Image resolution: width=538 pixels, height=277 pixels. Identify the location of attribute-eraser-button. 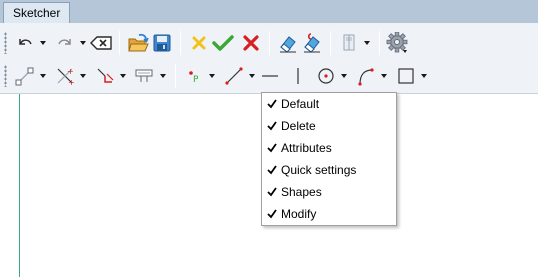
(312, 43).